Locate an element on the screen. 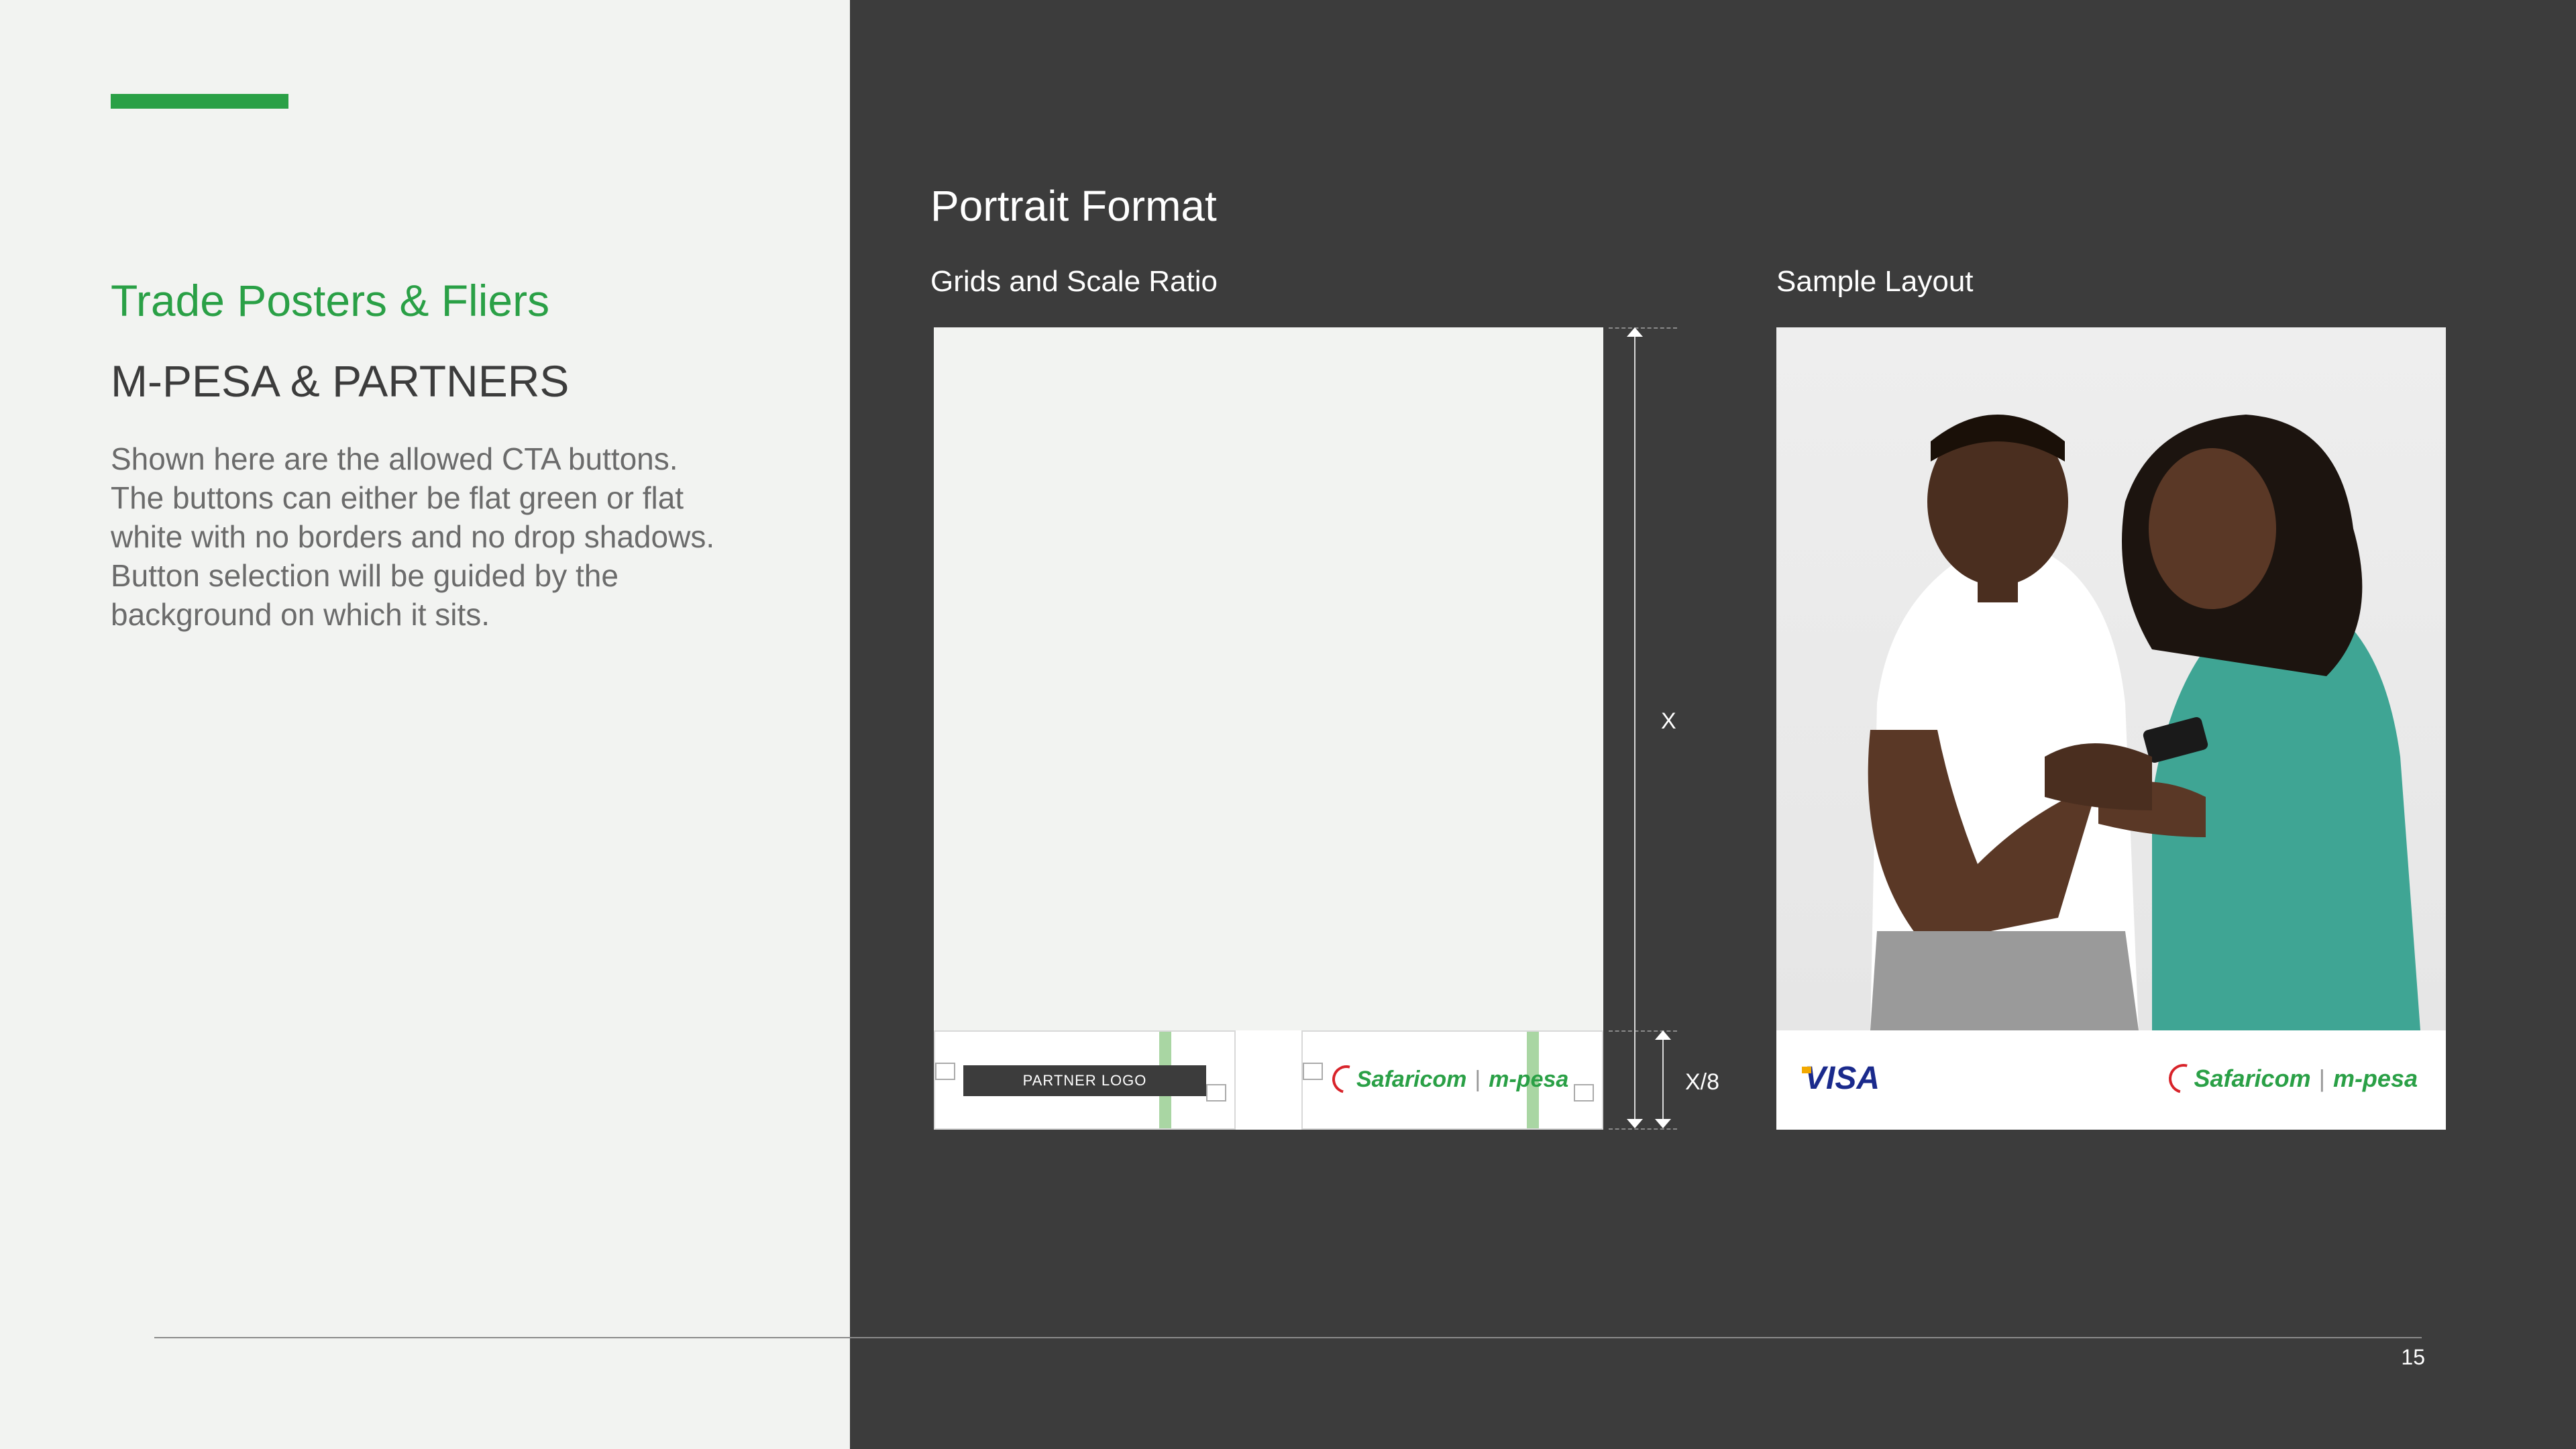 The height and width of the screenshot is (1449, 2576). dimension-label-x: X is located at coordinates (1668, 721).